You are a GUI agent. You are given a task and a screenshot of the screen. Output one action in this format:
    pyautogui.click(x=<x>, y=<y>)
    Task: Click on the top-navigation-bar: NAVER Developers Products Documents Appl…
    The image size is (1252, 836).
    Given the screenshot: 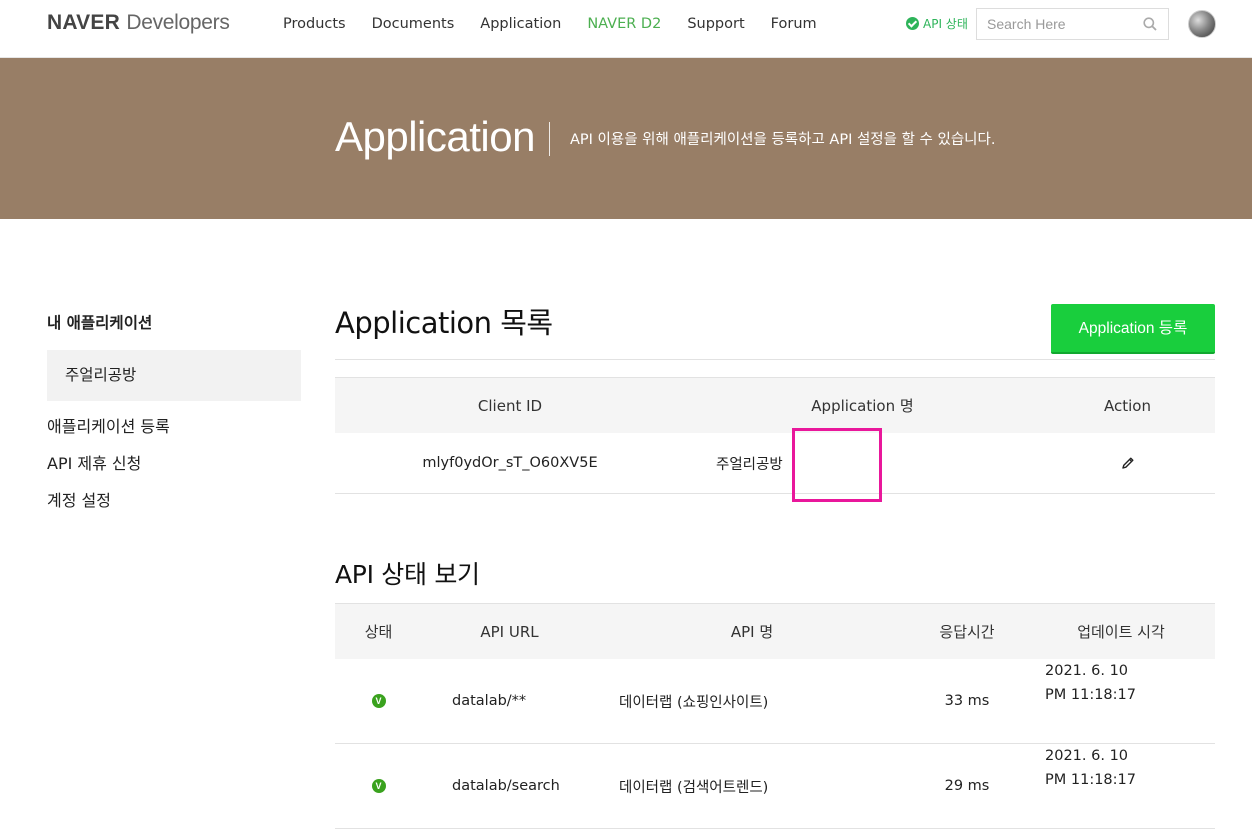 What is the action you would take?
    pyautogui.click(x=626, y=29)
    